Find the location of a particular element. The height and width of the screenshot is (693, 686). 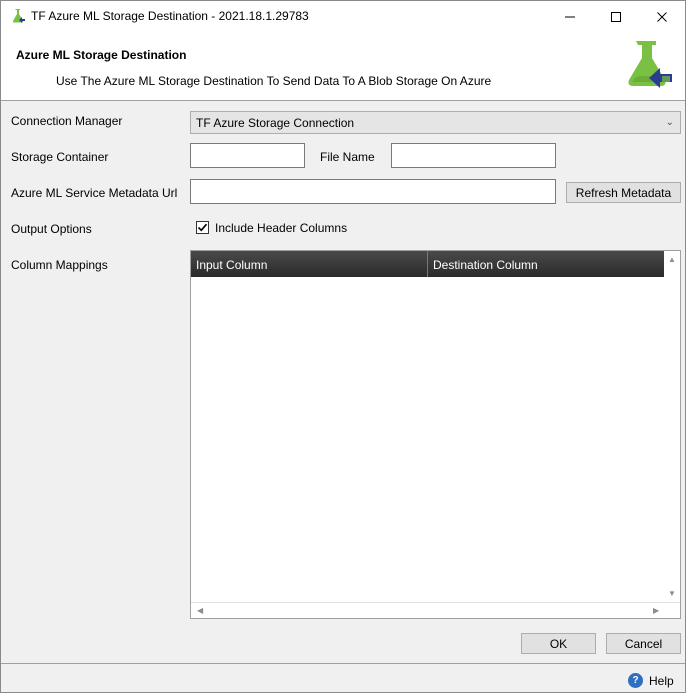

flask-arrow-icon is located at coordinates (650, 64).